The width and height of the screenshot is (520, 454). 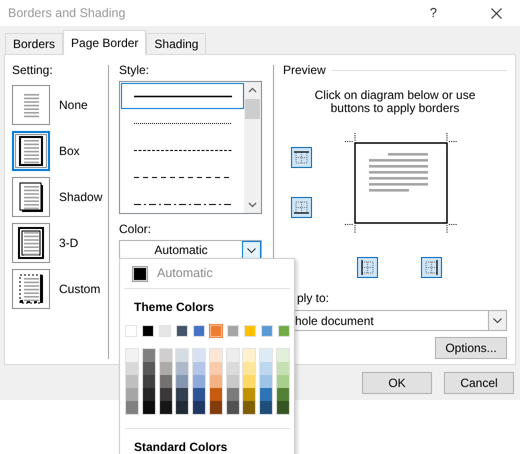 What do you see at coordinates (31, 105) in the screenshot?
I see `none-border-setting-icon` at bounding box center [31, 105].